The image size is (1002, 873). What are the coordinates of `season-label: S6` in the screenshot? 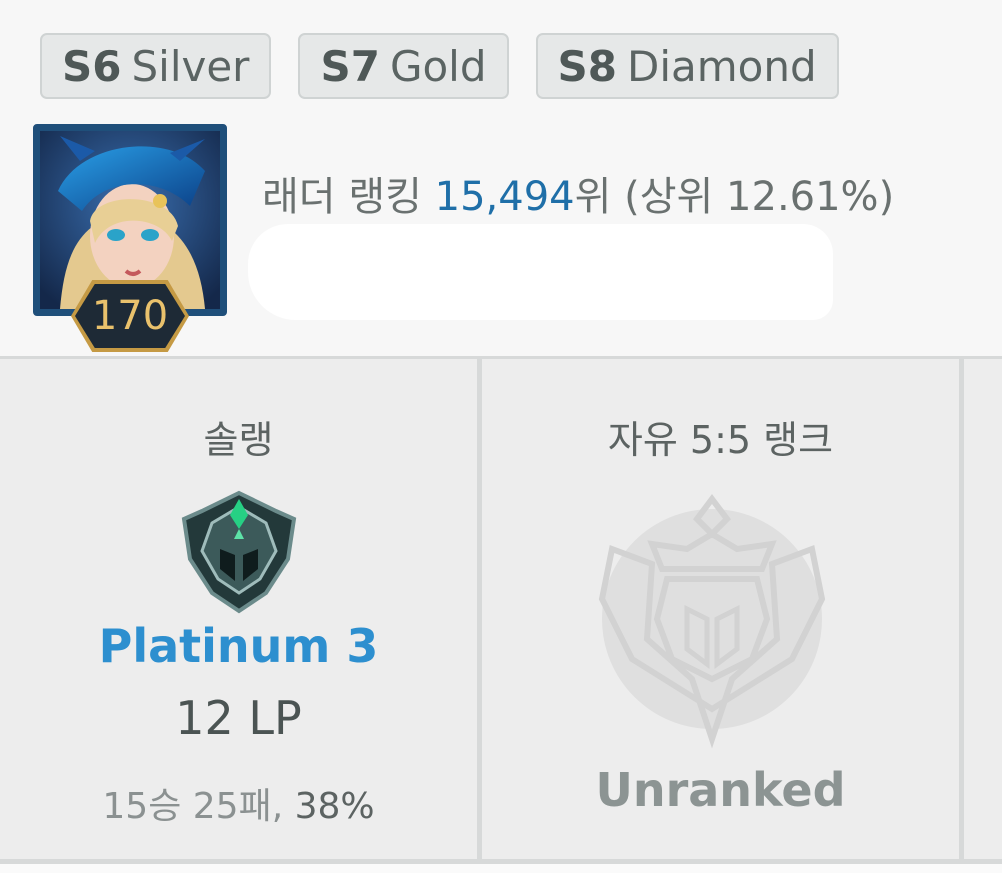 It's located at (92, 66).